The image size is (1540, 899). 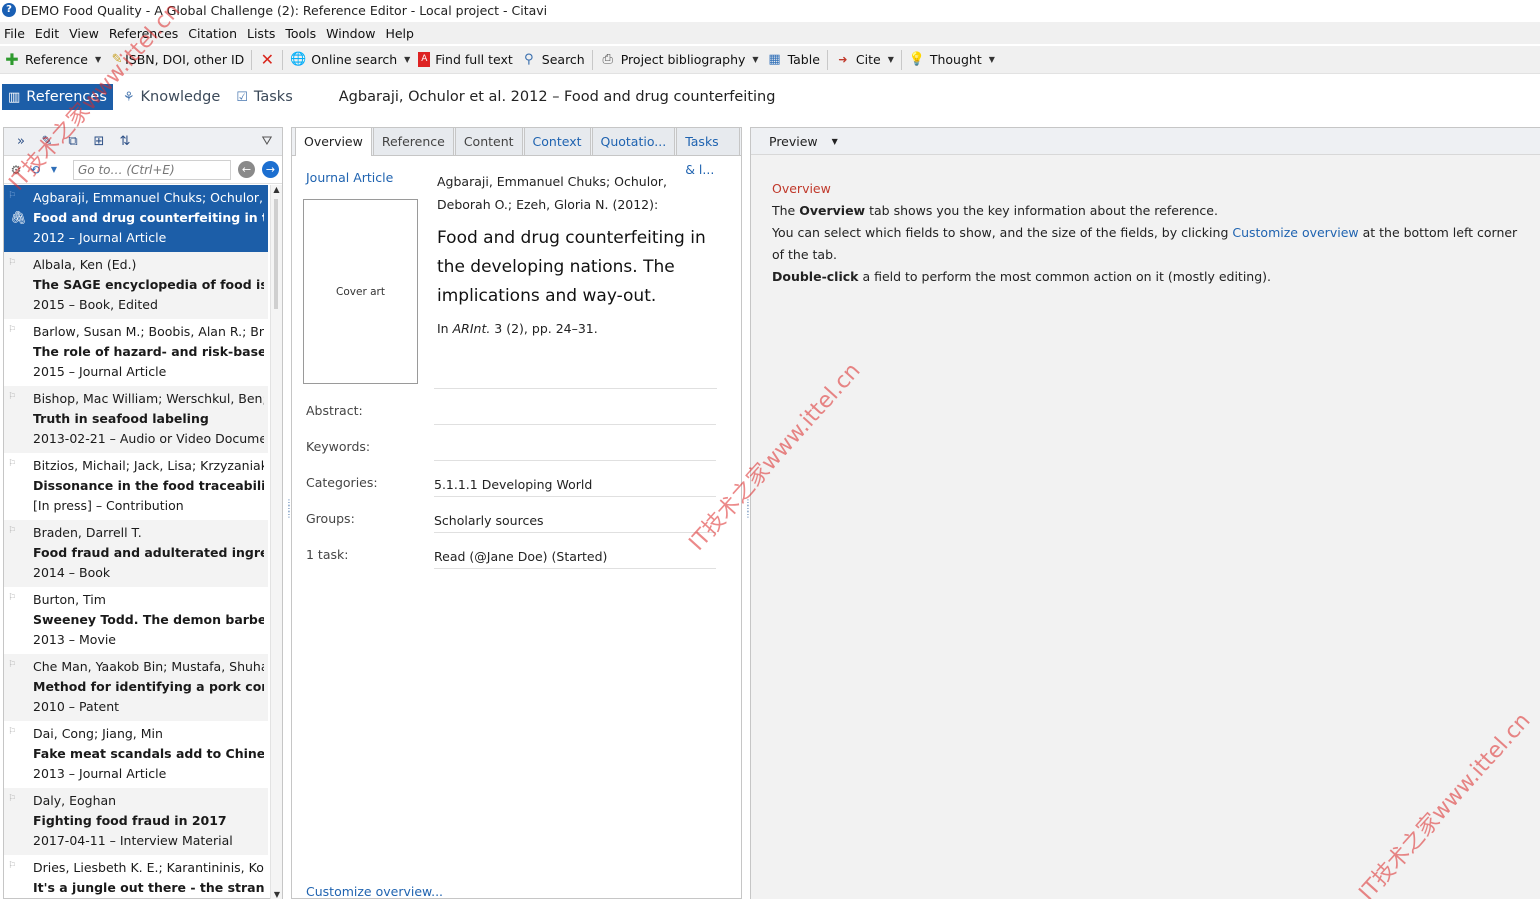 What do you see at coordinates (349, 177) in the screenshot?
I see `reference-type-link: Journal Article` at bounding box center [349, 177].